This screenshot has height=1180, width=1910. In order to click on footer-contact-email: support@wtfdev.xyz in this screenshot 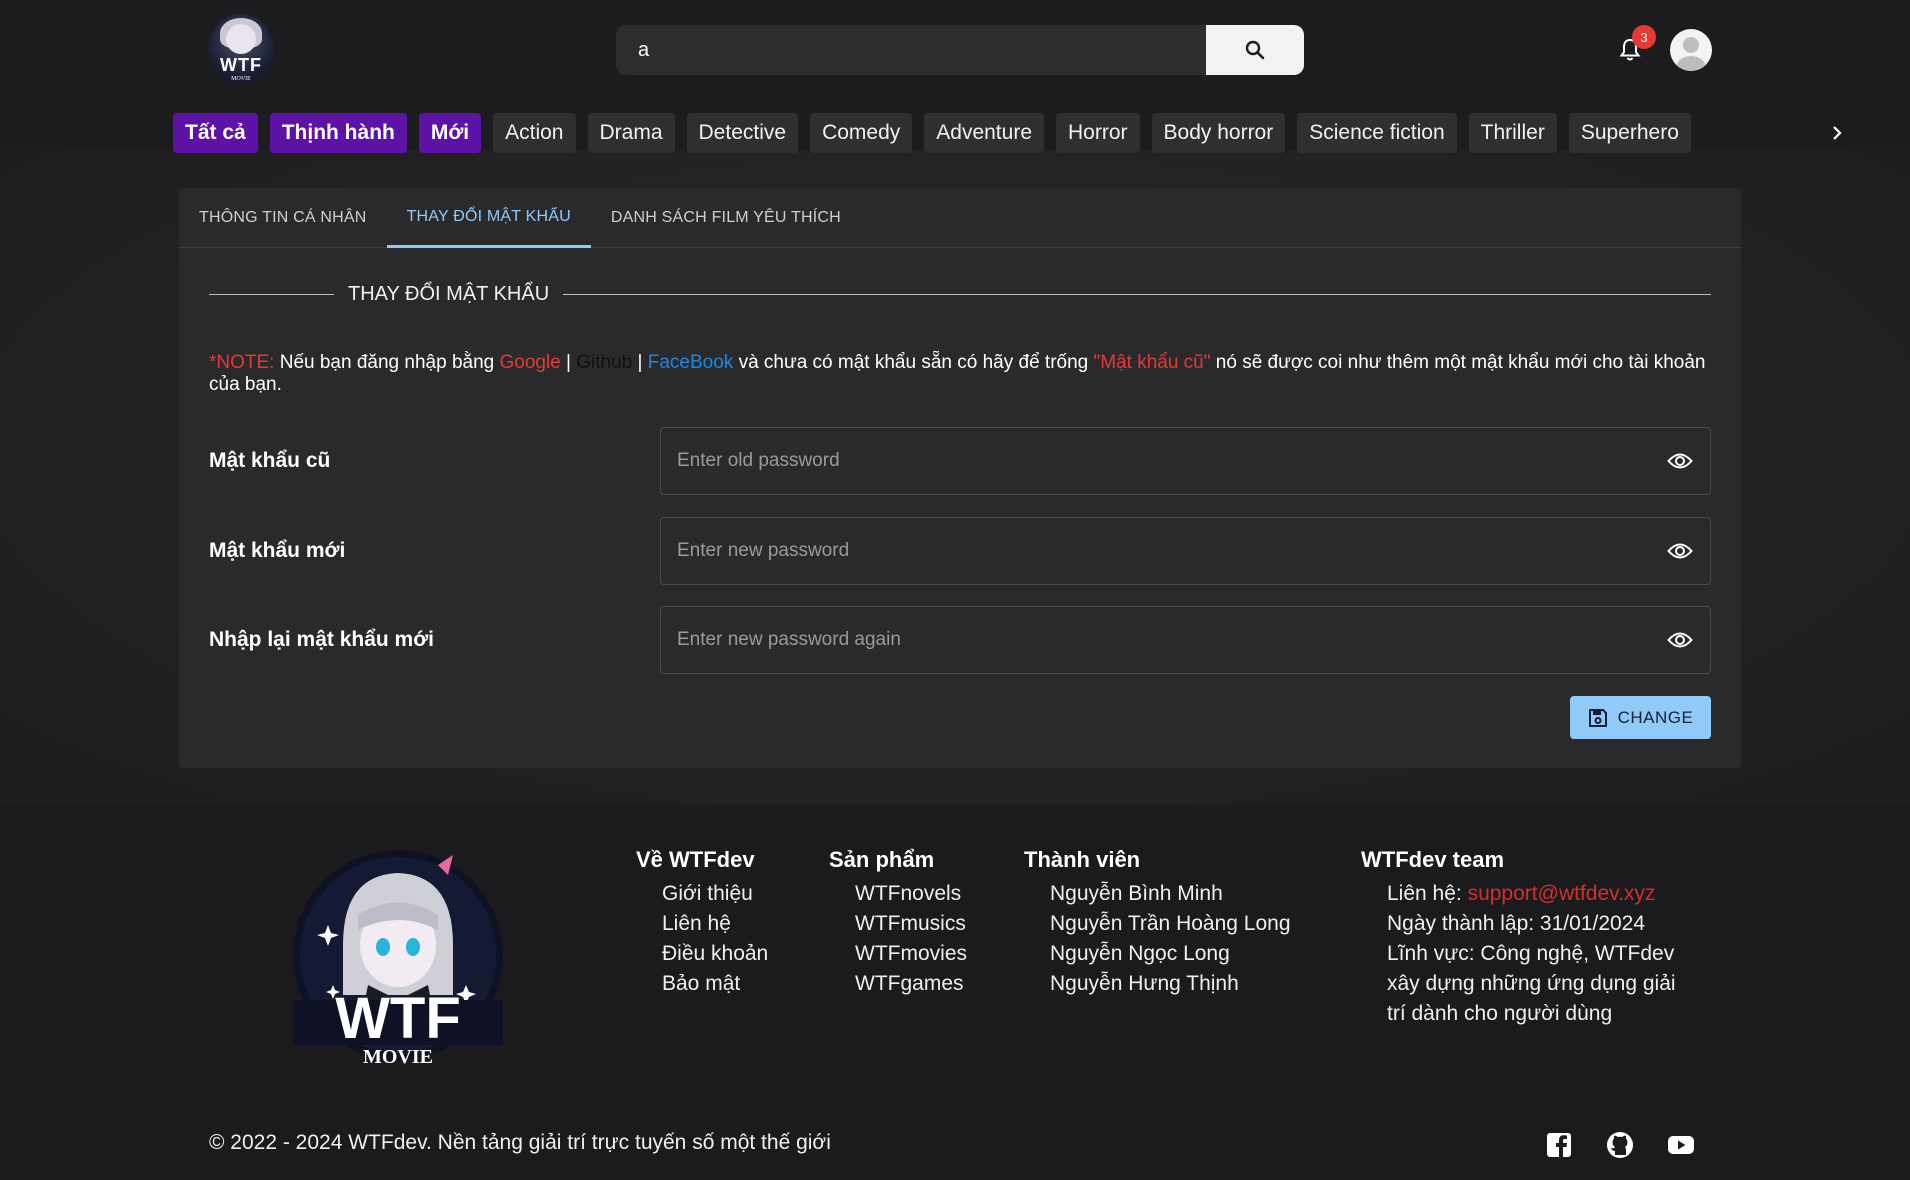, I will do `click(1562, 893)`.